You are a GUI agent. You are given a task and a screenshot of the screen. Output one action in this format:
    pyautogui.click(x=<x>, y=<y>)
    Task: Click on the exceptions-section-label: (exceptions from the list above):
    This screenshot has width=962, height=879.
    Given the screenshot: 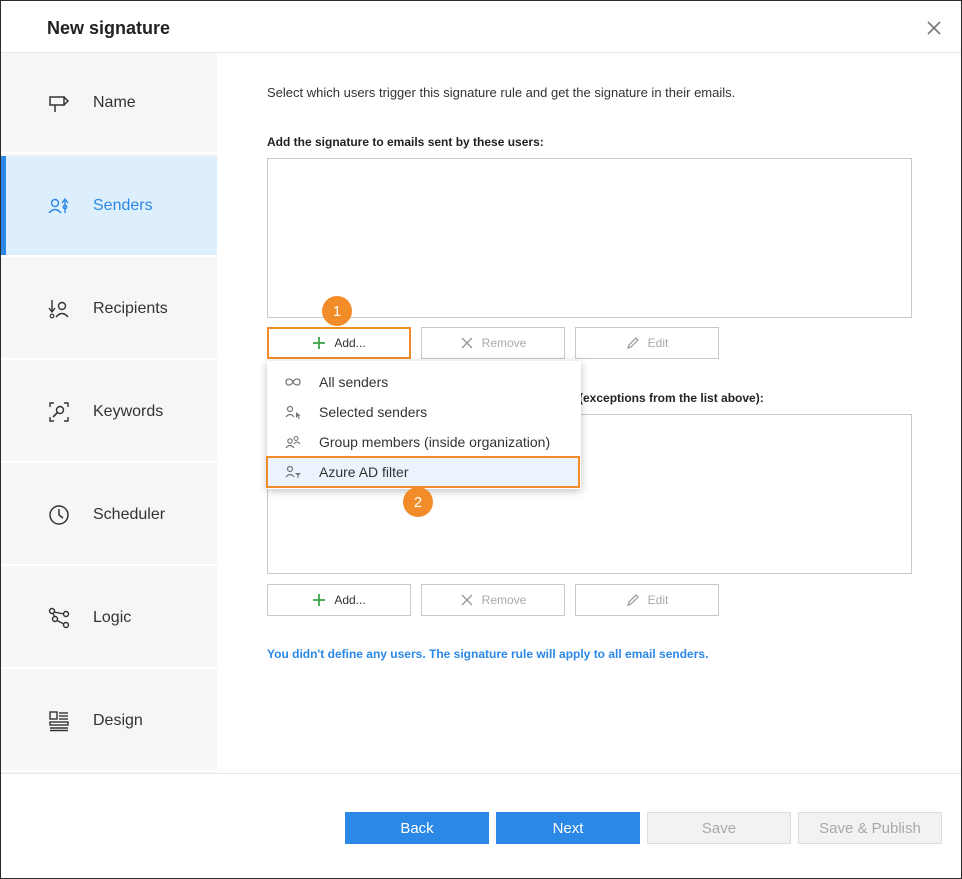 What is the action you would take?
    pyautogui.click(x=671, y=398)
    